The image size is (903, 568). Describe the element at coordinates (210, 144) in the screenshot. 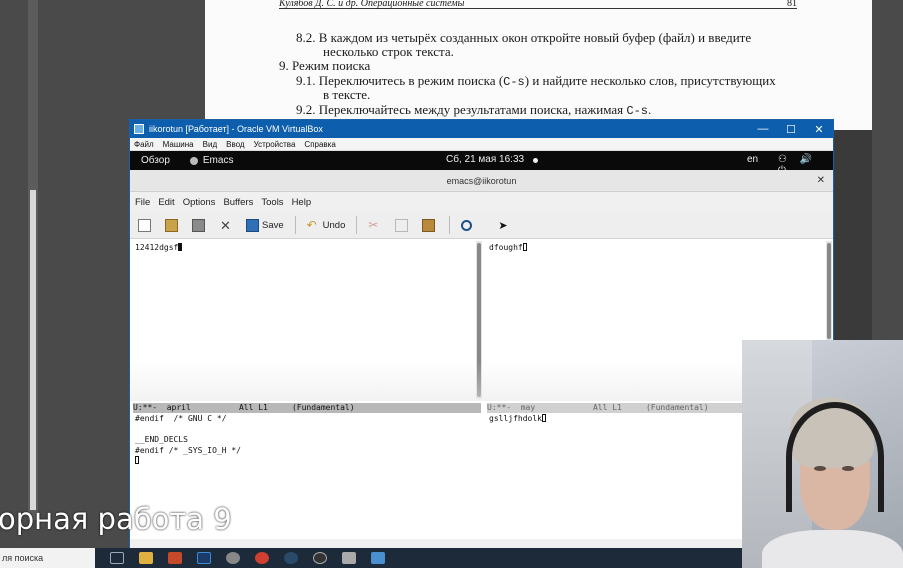

I see `vbox-menu-view: Вид` at that location.